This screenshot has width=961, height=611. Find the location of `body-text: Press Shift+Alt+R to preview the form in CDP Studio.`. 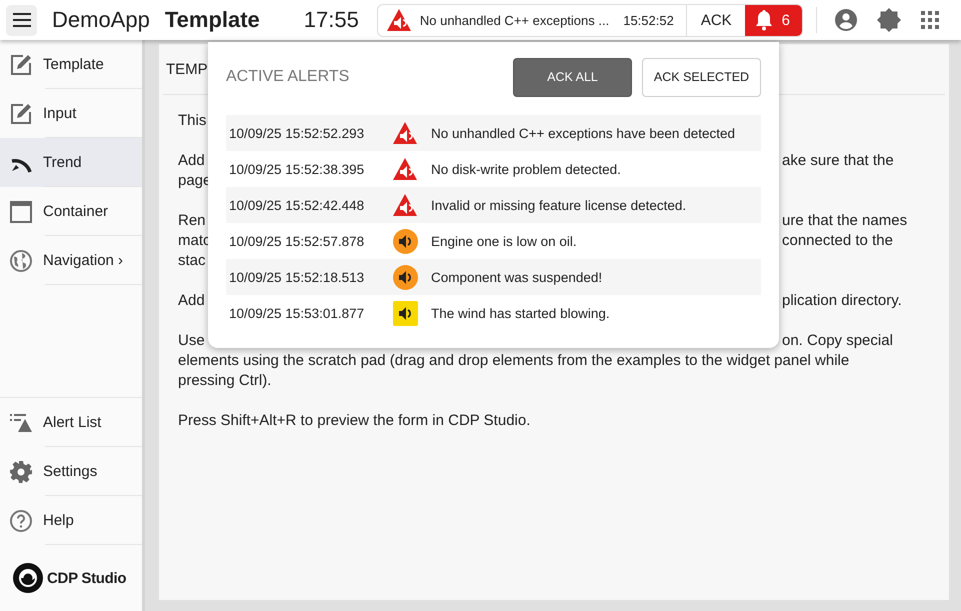

body-text: Press Shift+Alt+R to preview the form in CDP Studio. is located at coordinates (354, 420).